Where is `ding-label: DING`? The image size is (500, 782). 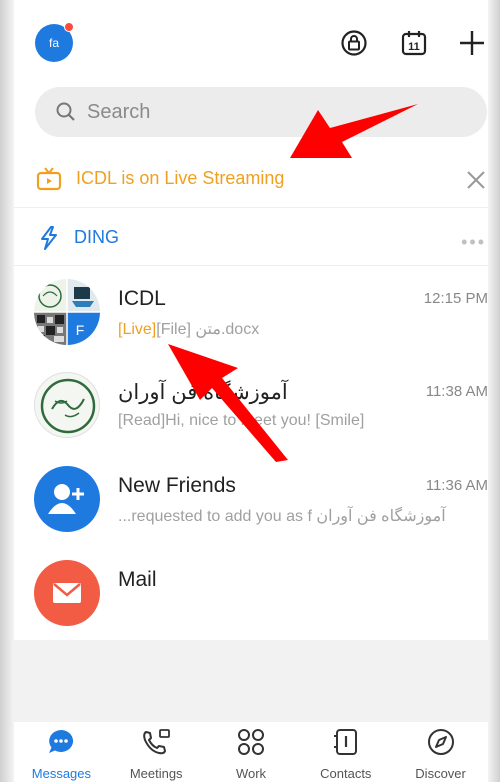 ding-label: DING is located at coordinates (96, 237).